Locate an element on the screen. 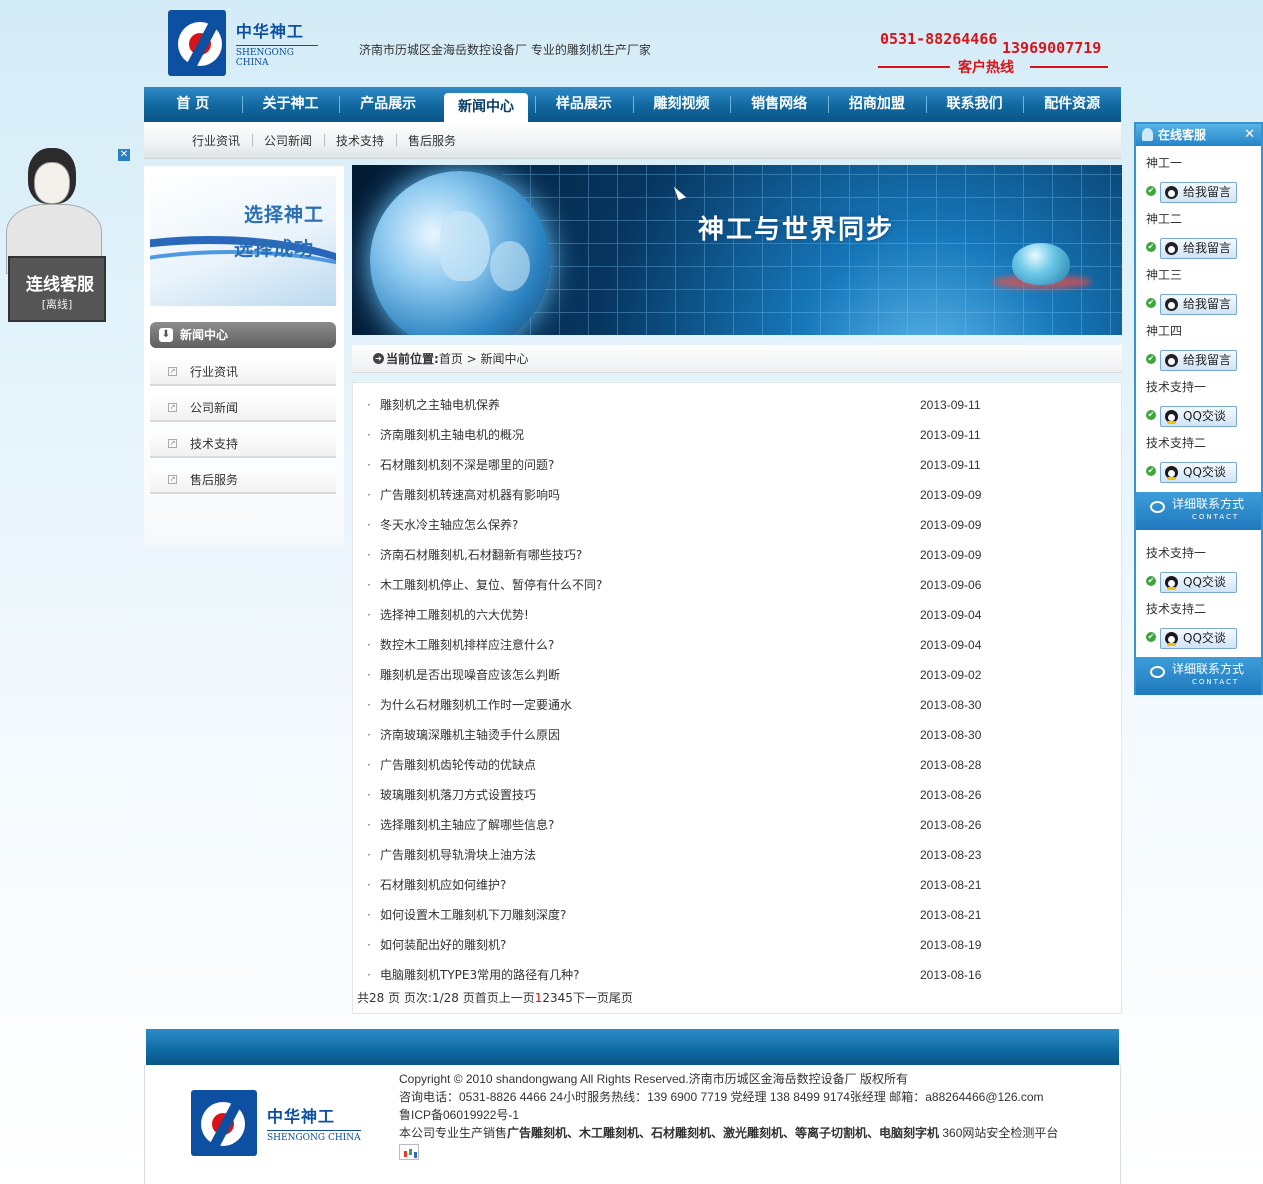 The height and width of the screenshot is (1184, 1263). news-title: 雕刻机是否出现噪音应该怎么判断 is located at coordinates (470, 675).